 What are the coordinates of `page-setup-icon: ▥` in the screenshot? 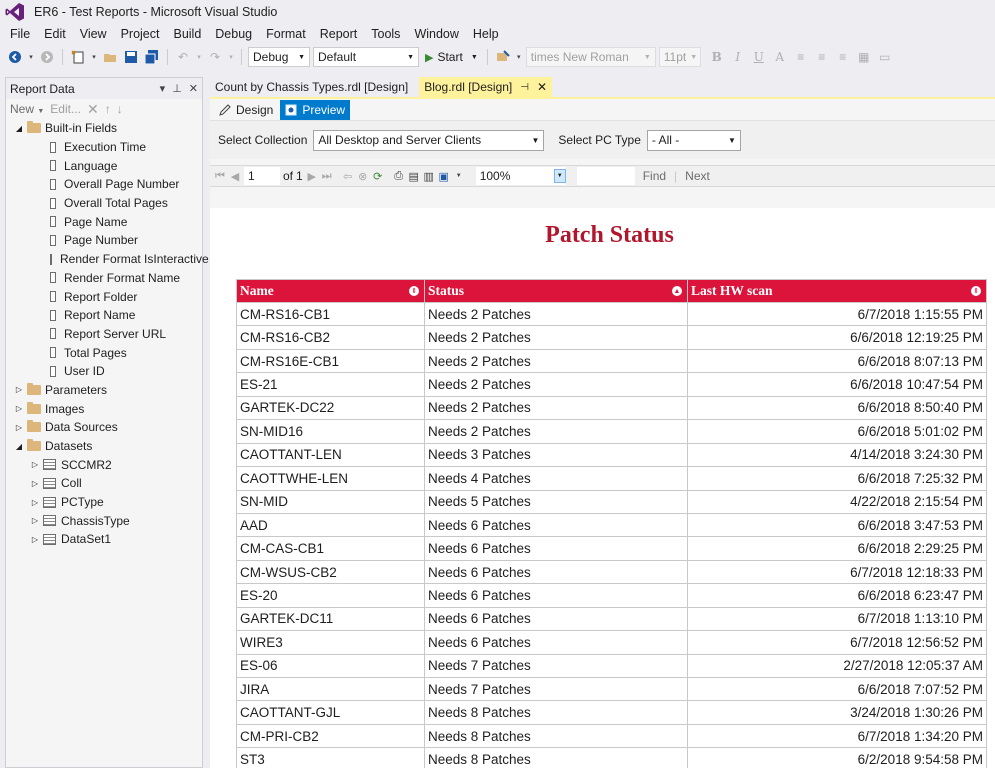 It's located at (429, 176).